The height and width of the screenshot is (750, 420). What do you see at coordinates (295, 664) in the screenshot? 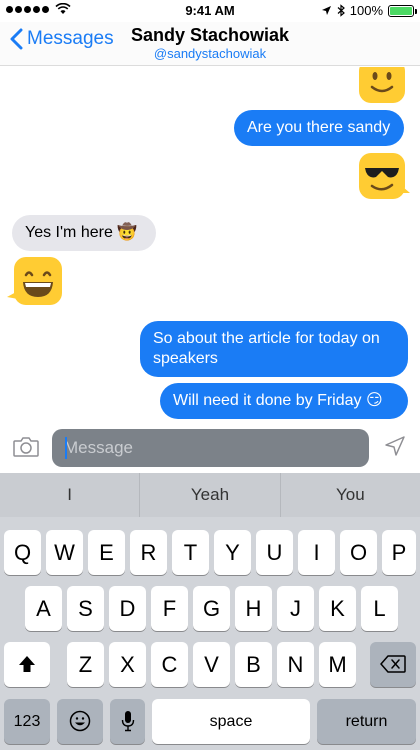
I see `key-n: N` at bounding box center [295, 664].